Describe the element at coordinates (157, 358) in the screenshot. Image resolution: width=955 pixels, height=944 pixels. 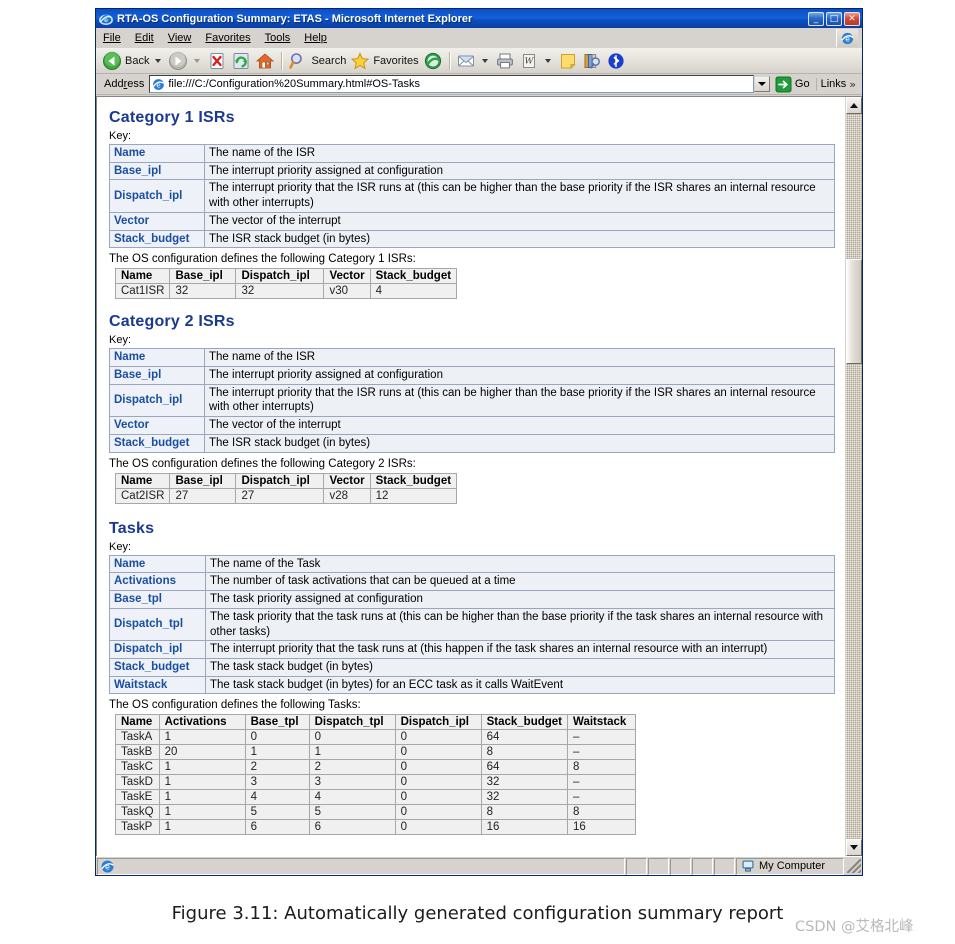
I see `key-term: Name` at that location.